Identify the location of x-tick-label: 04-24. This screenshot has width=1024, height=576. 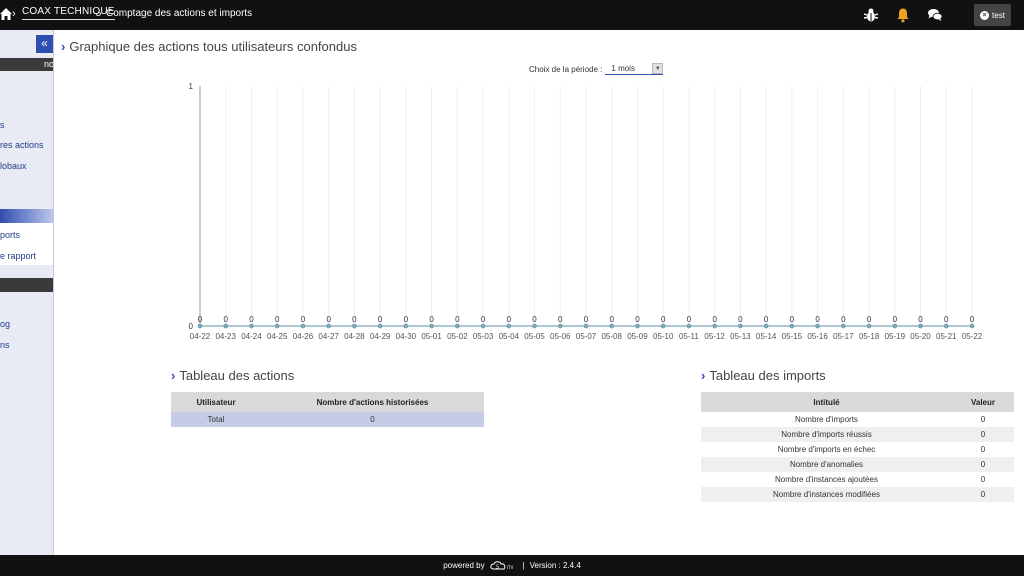
(251, 336).